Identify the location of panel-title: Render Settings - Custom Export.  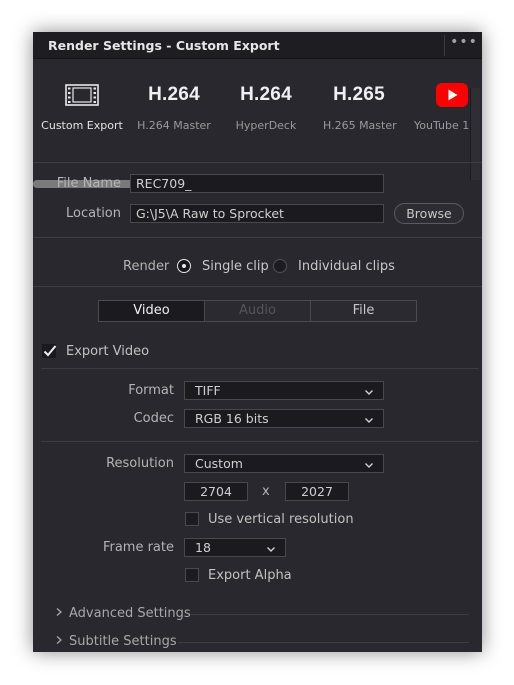
(164, 45).